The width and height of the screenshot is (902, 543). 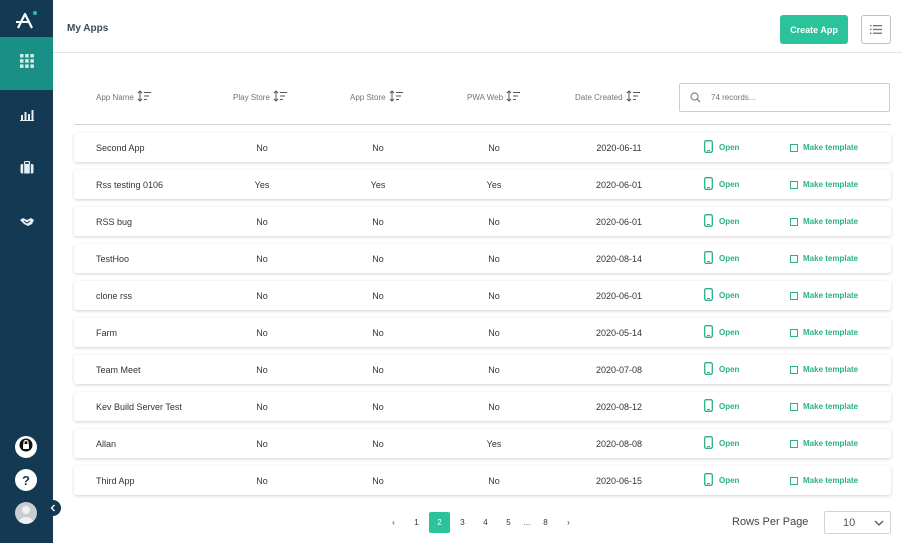 What do you see at coordinates (462, 522) in the screenshot?
I see `page-button: 3` at bounding box center [462, 522].